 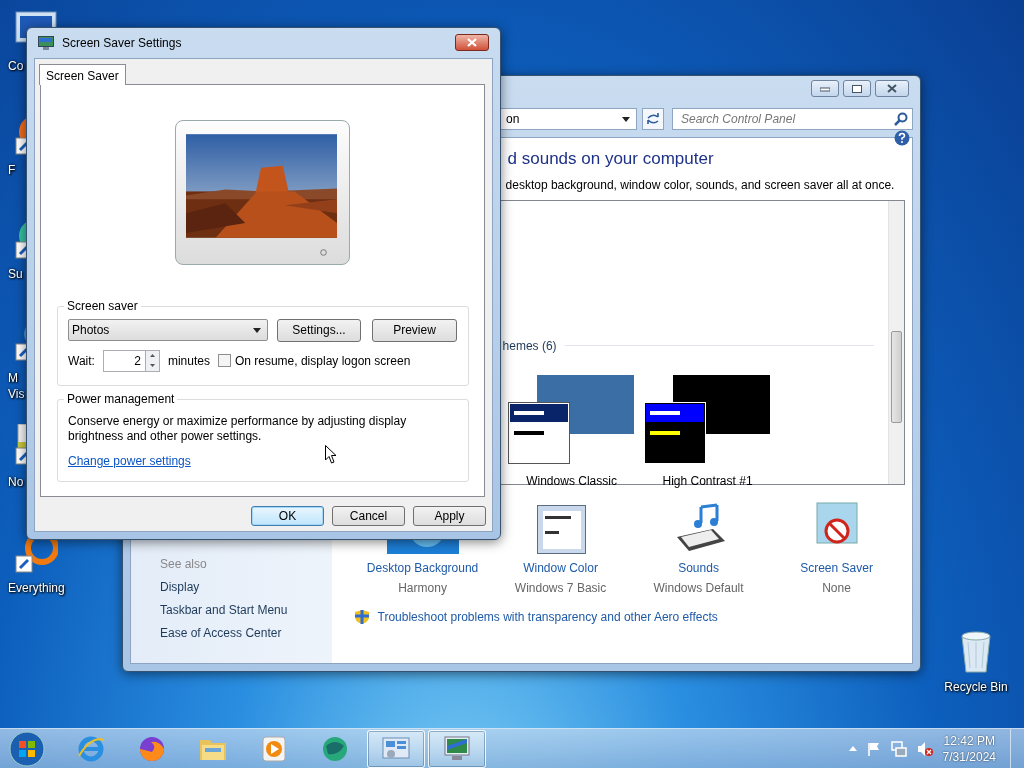 What do you see at coordinates (368, 515) in the screenshot?
I see `dialog-button: Cancel` at bounding box center [368, 515].